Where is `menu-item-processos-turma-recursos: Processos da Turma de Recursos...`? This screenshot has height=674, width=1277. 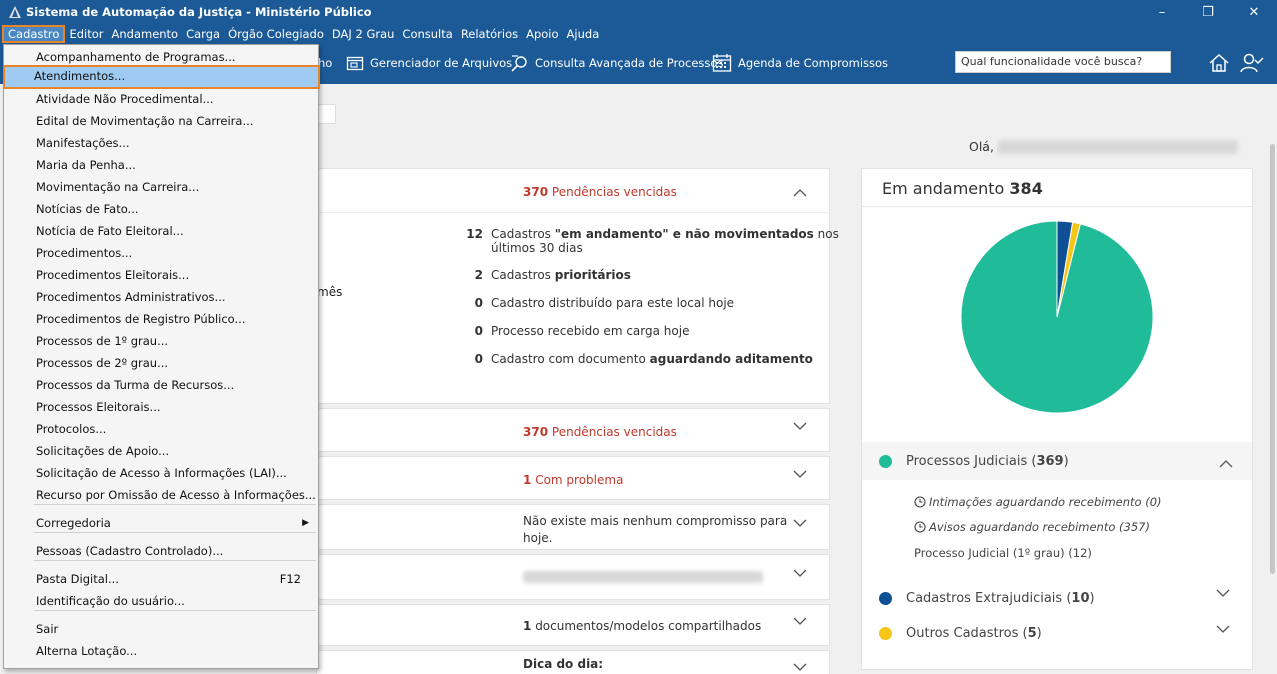
menu-item-processos-turma-recursos: Processos da Turma de Recursos... is located at coordinates (161, 385).